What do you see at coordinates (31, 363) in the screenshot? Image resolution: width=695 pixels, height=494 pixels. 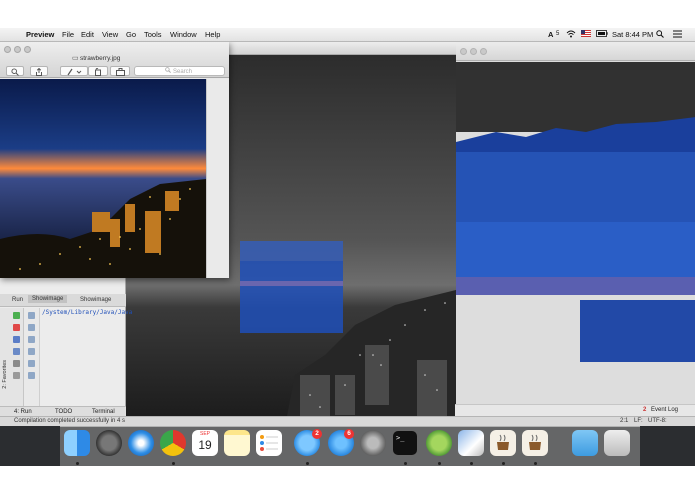 I see `print-icon` at bounding box center [31, 363].